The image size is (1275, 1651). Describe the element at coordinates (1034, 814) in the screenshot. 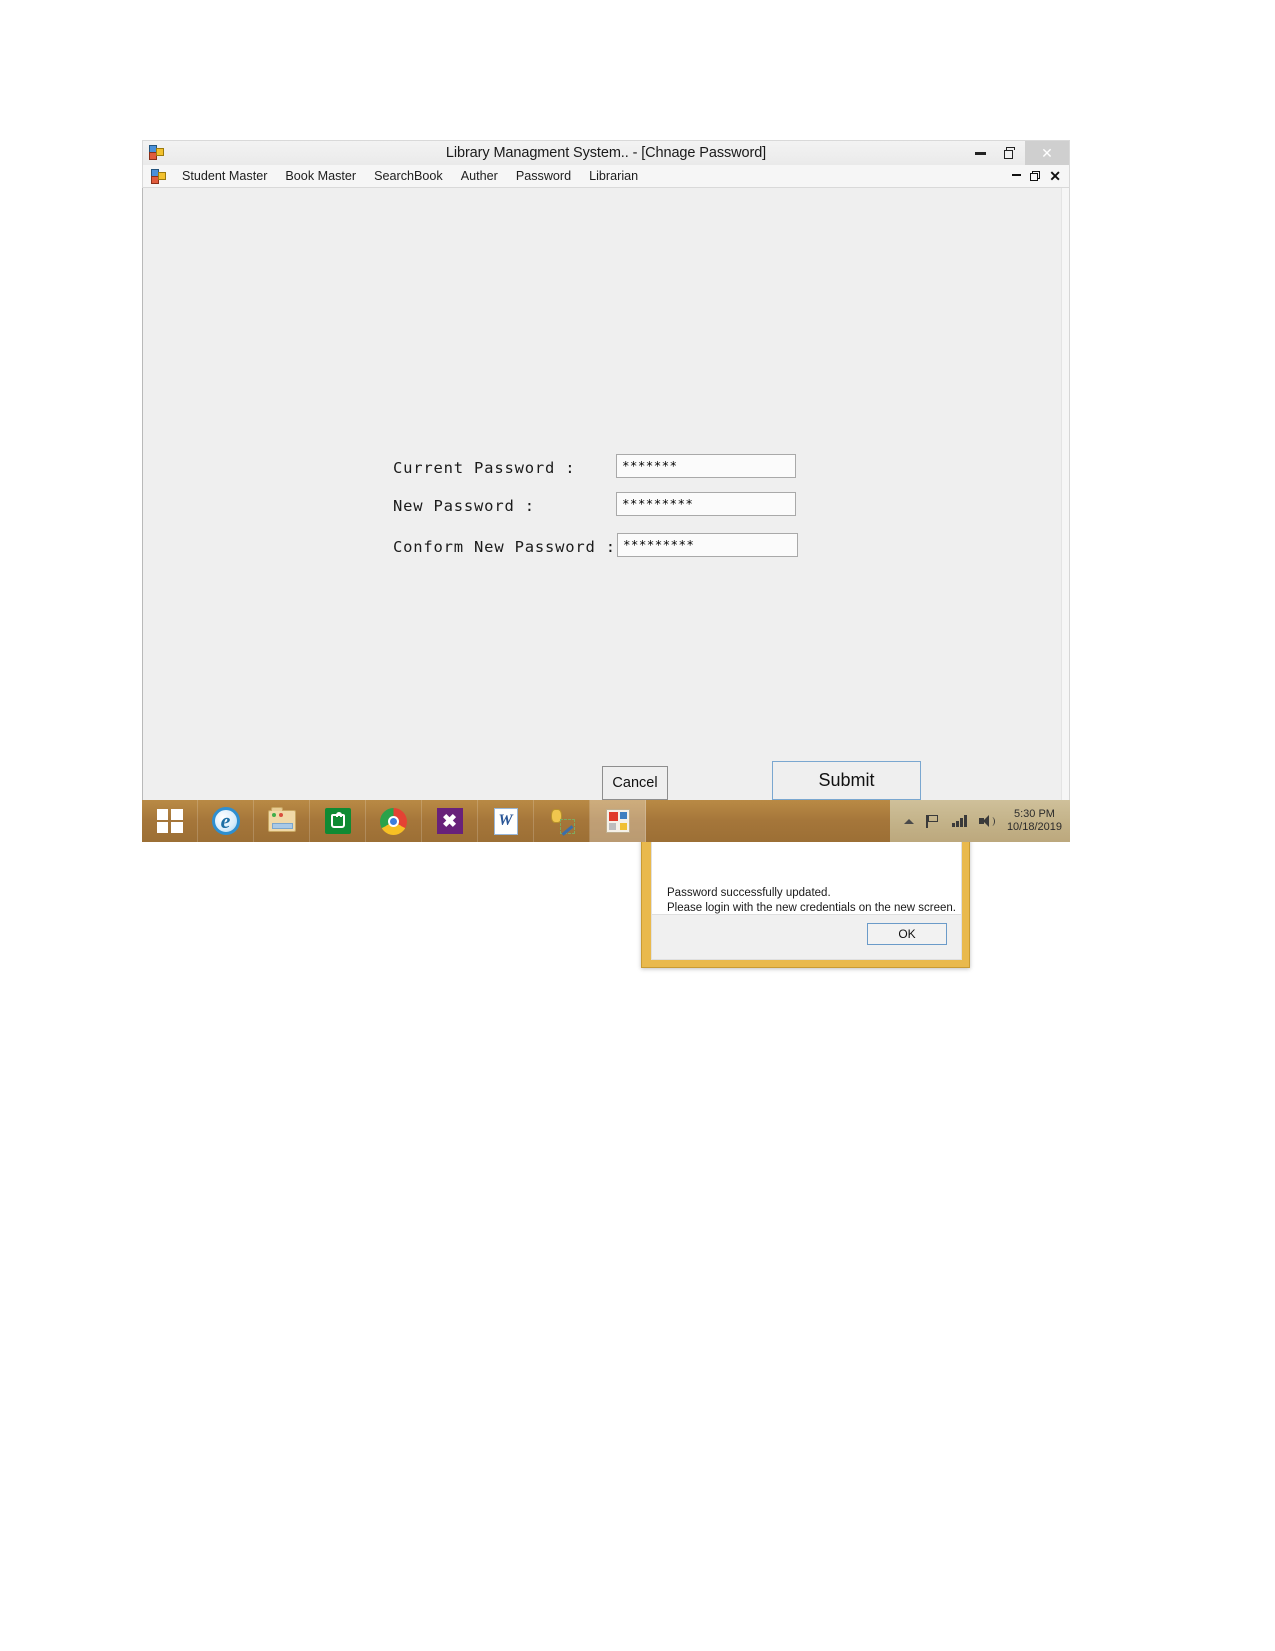

I see `clock-time: 5:30 PM` at that location.